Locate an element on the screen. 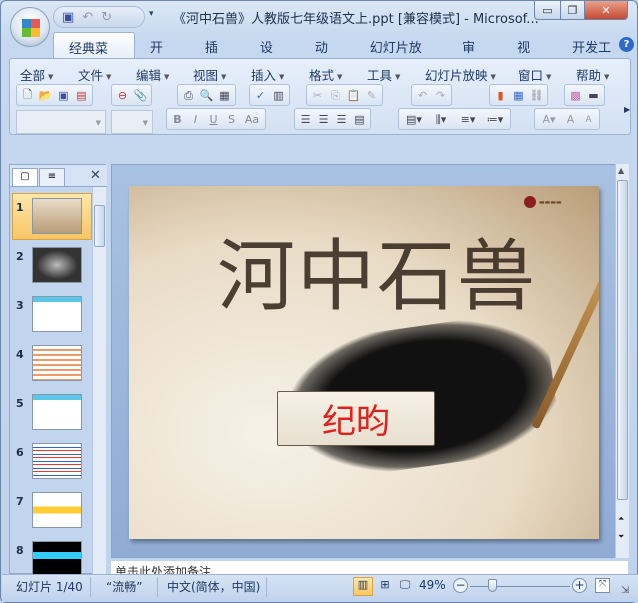 The image size is (638, 603). open-icon: 📂 is located at coordinates (45, 95).